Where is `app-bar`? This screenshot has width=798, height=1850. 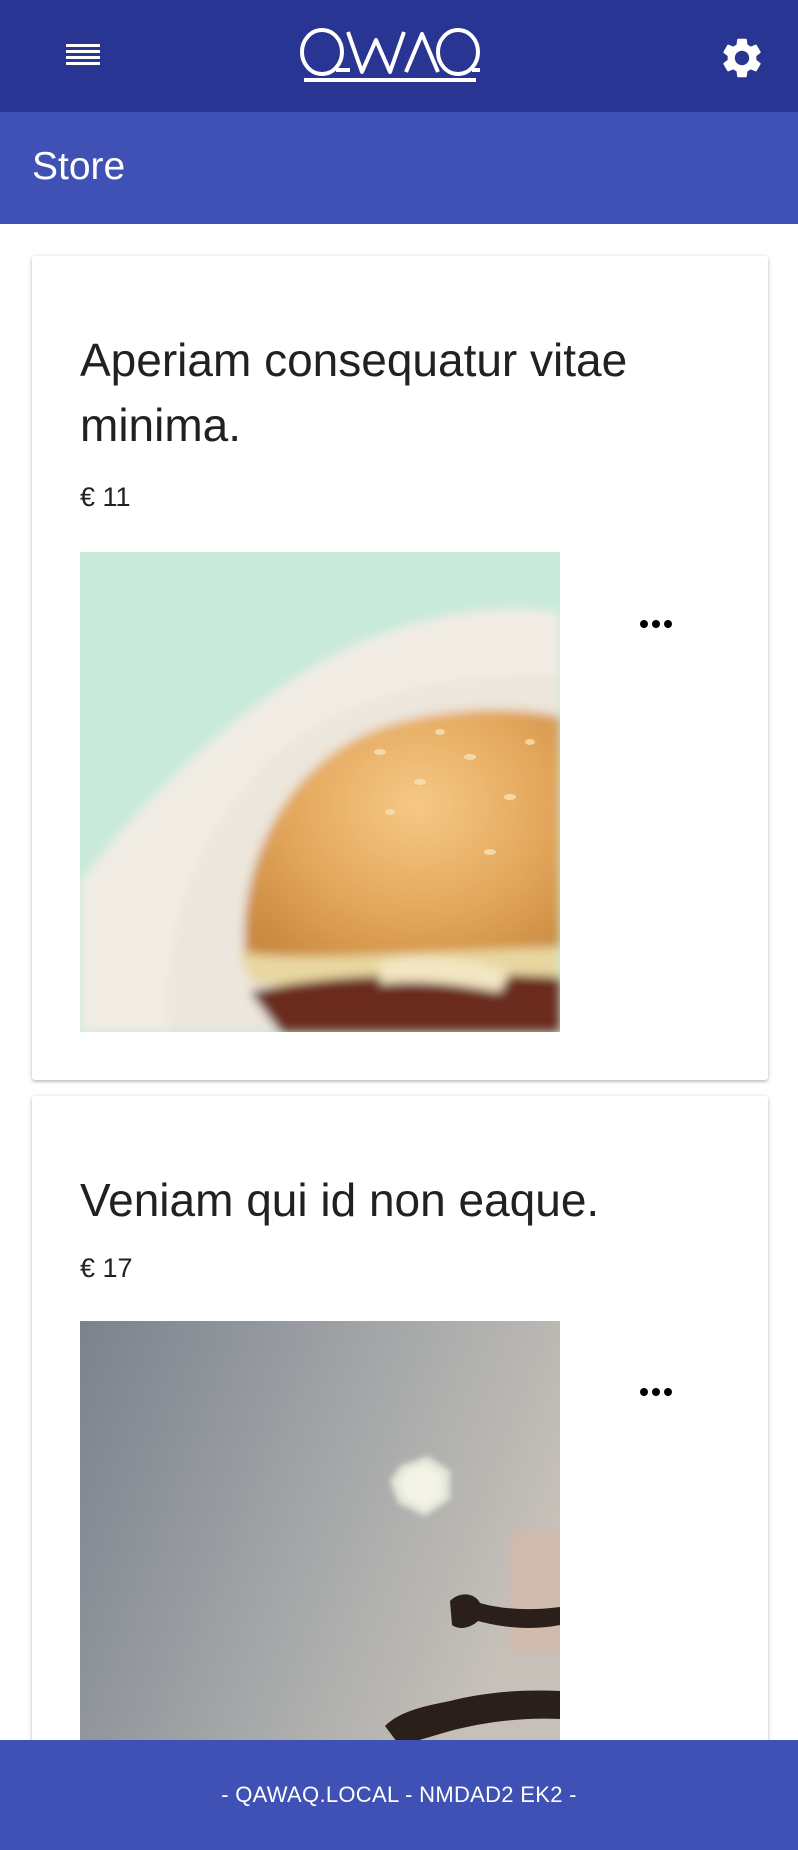
app-bar is located at coordinates (399, 56).